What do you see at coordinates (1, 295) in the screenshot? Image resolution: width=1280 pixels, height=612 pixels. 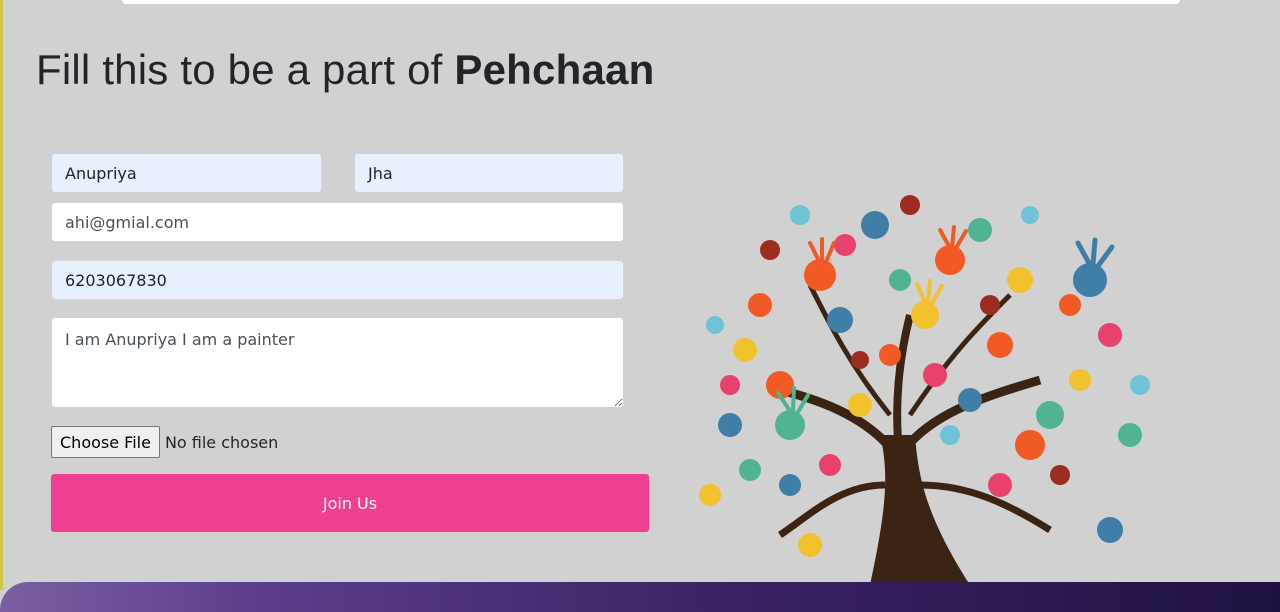 I see `window-edge` at bounding box center [1, 295].